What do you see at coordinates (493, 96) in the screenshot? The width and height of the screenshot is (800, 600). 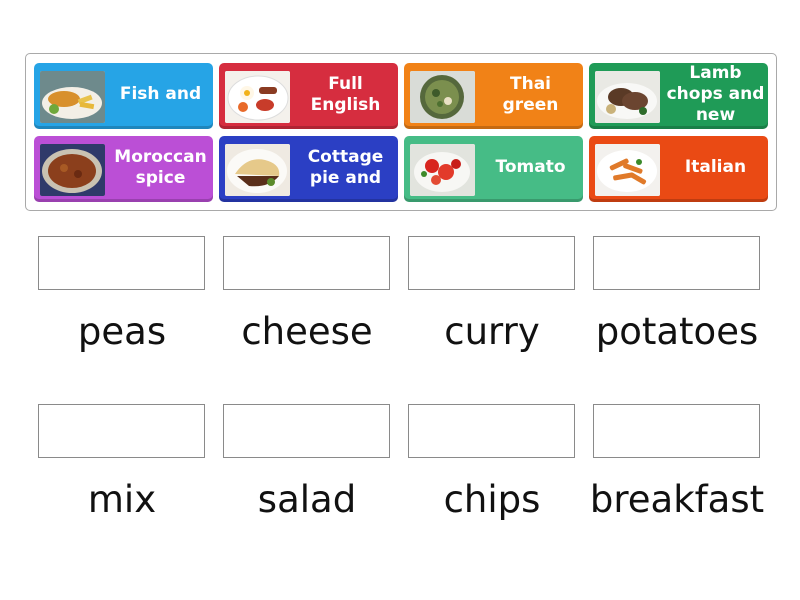 I see `tile-thai-green: Thai green` at bounding box center [493, 96].